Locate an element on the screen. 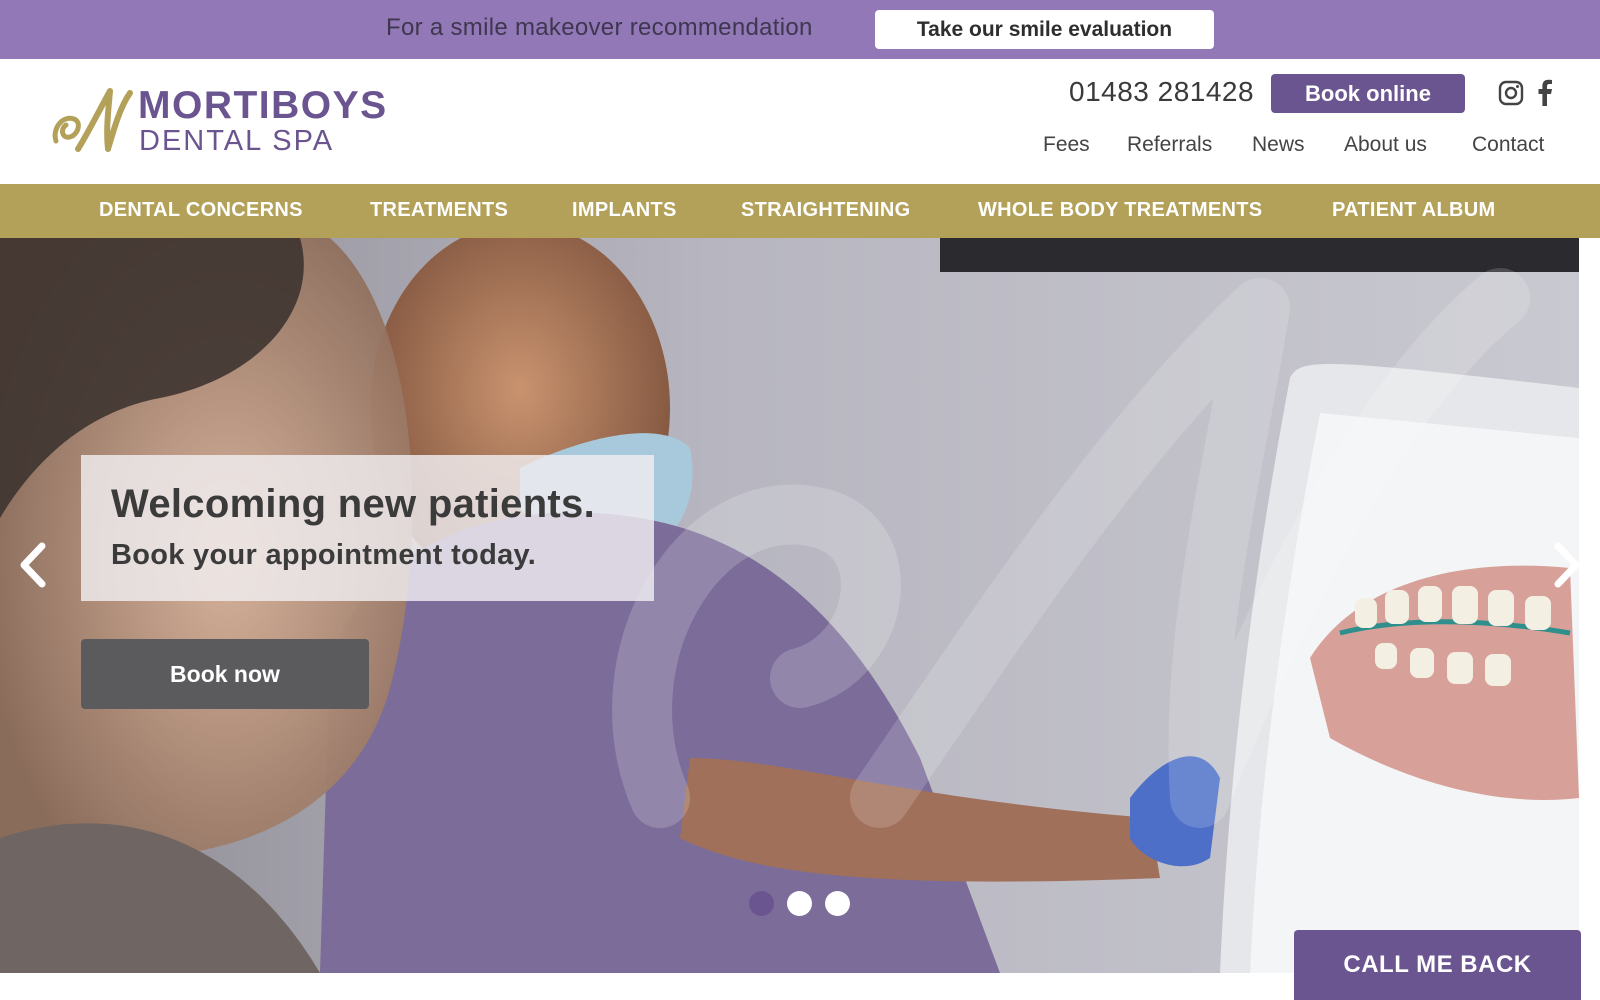 Image resolution: width=1600 pixels, height=1000 pixels. nav-straightening: STRAIGHTENING is located at coordinates (825, 210).